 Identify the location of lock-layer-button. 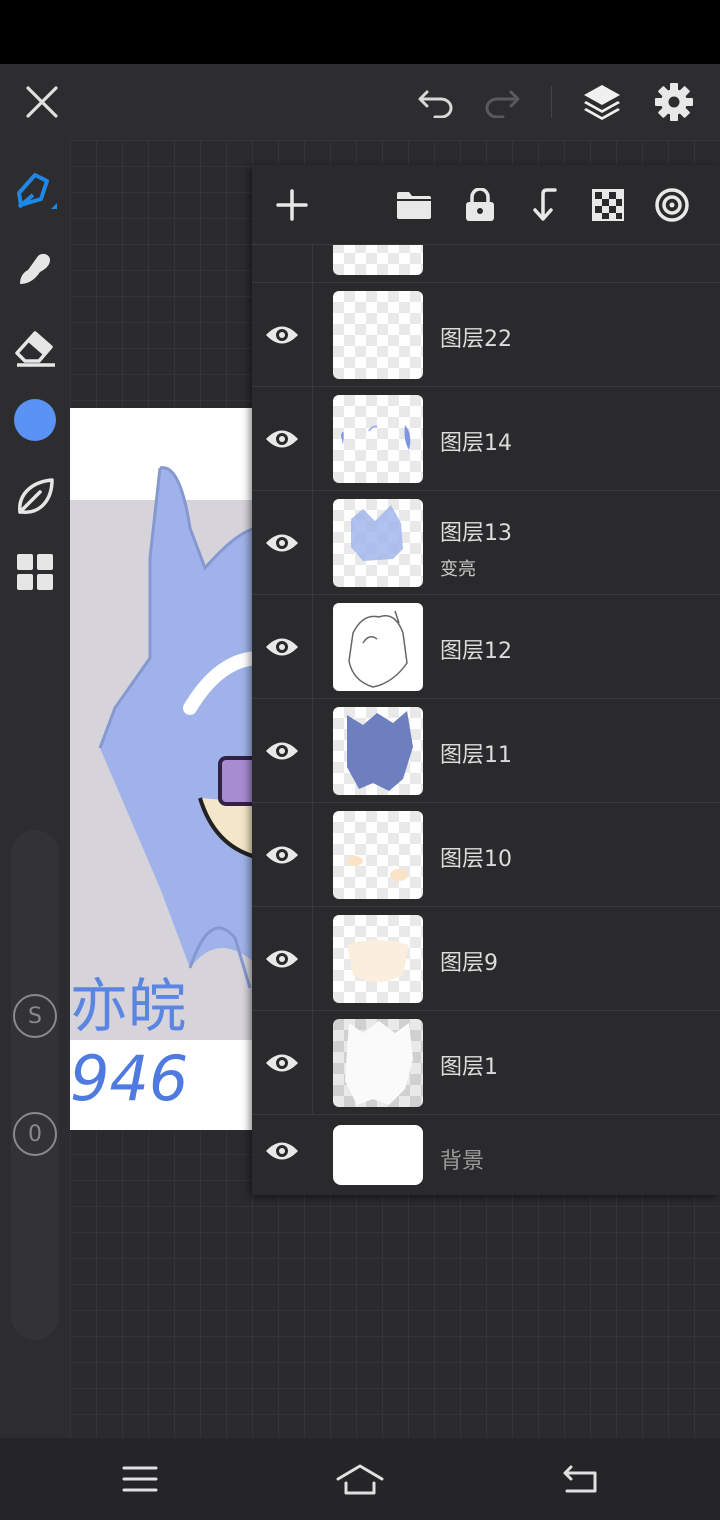
(480, 205).